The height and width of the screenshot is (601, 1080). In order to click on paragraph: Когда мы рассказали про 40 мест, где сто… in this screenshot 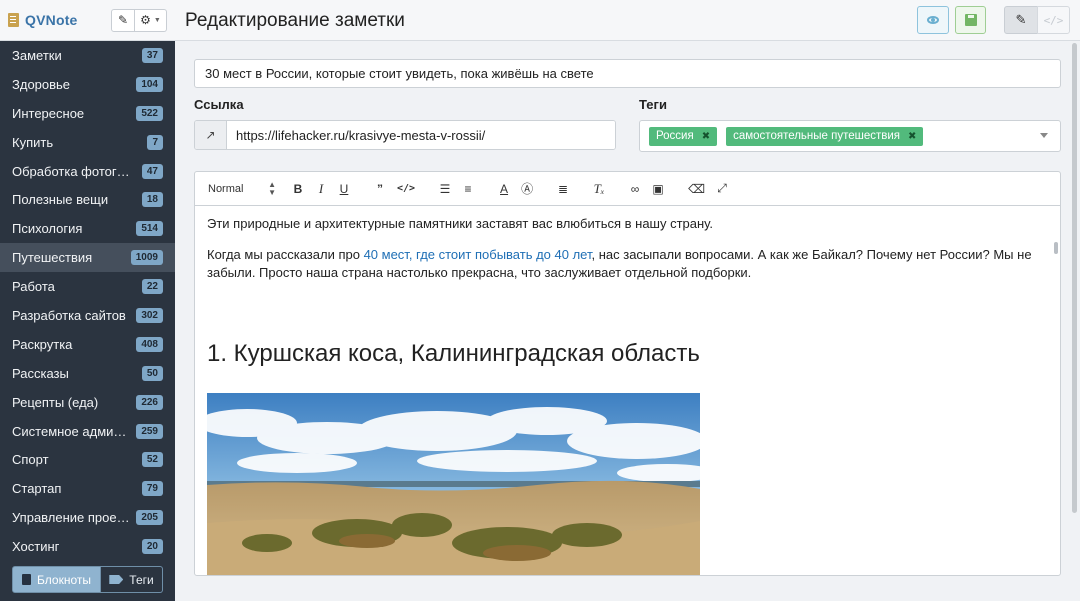, I will do `click(627, 264)`.